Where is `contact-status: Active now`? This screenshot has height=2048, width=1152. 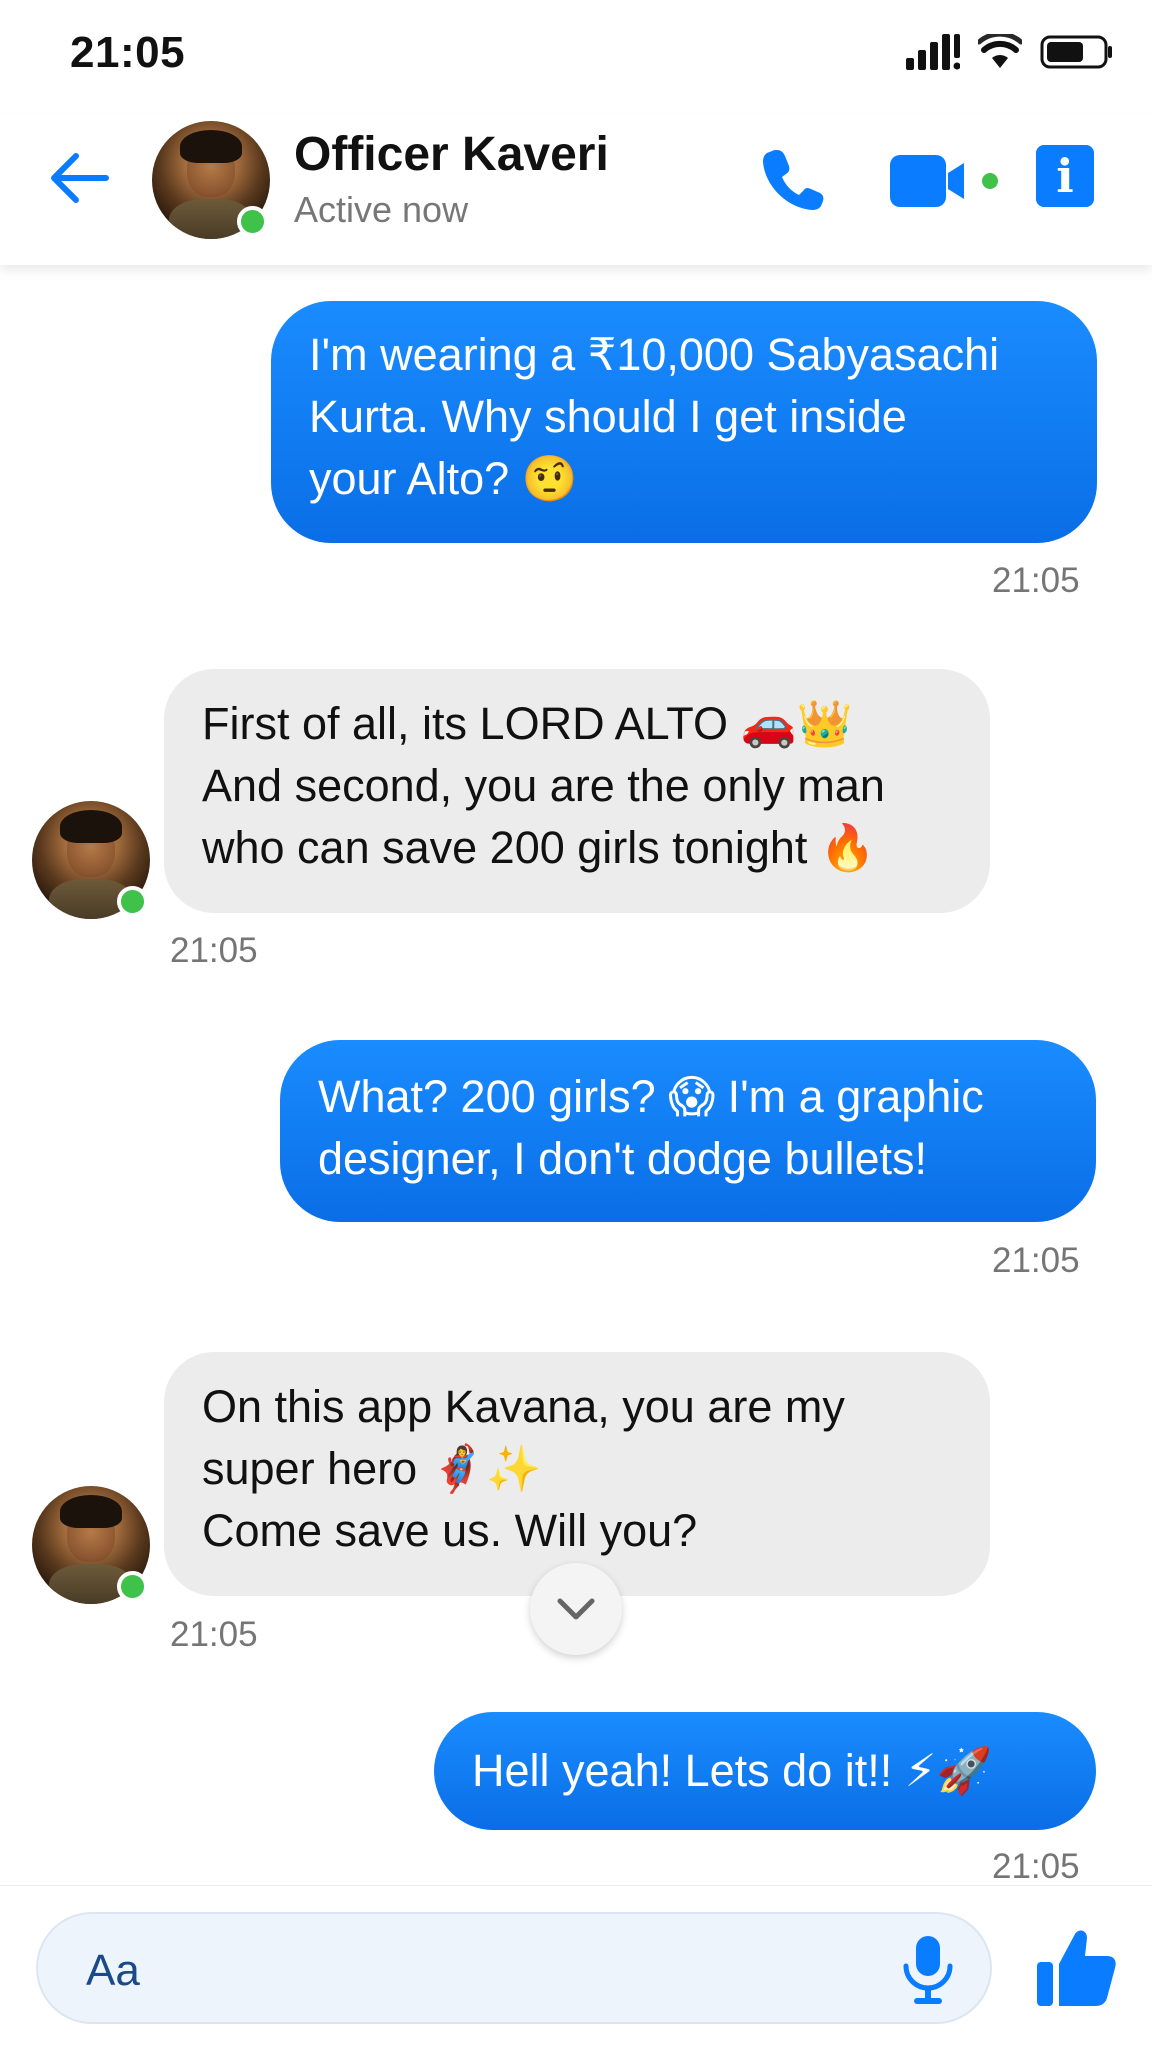
contact-status: Active now is located at coordinates (381, 209).